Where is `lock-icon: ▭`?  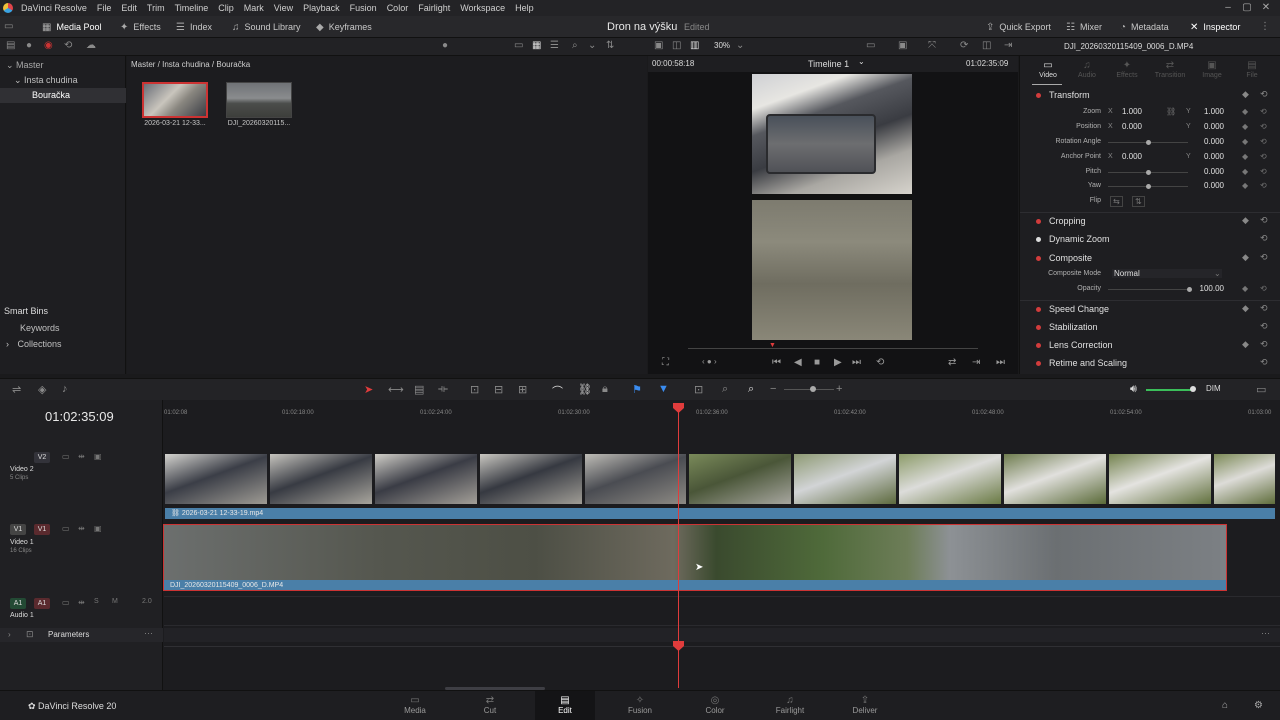 lock-icon: ▭ is located at coordinates (66, 456).